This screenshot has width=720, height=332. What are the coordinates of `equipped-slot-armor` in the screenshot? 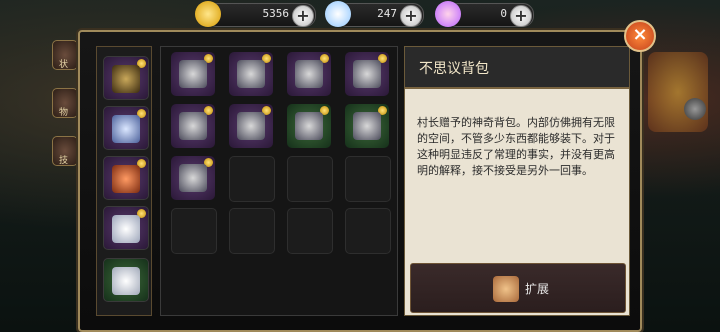 It's located at (126, 128).